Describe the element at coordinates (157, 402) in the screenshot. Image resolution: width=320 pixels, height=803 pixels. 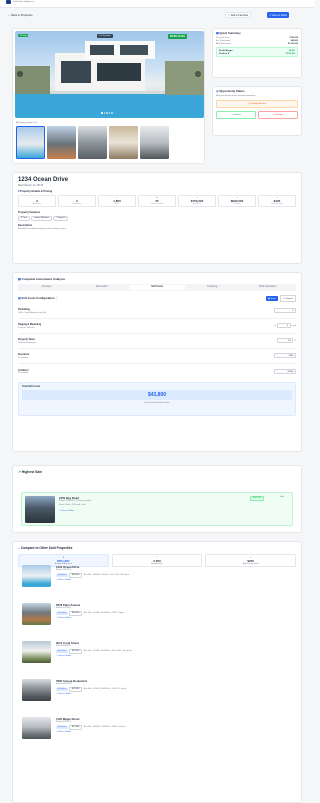
I see `total-note: This total will auto-fill into above` at that location.